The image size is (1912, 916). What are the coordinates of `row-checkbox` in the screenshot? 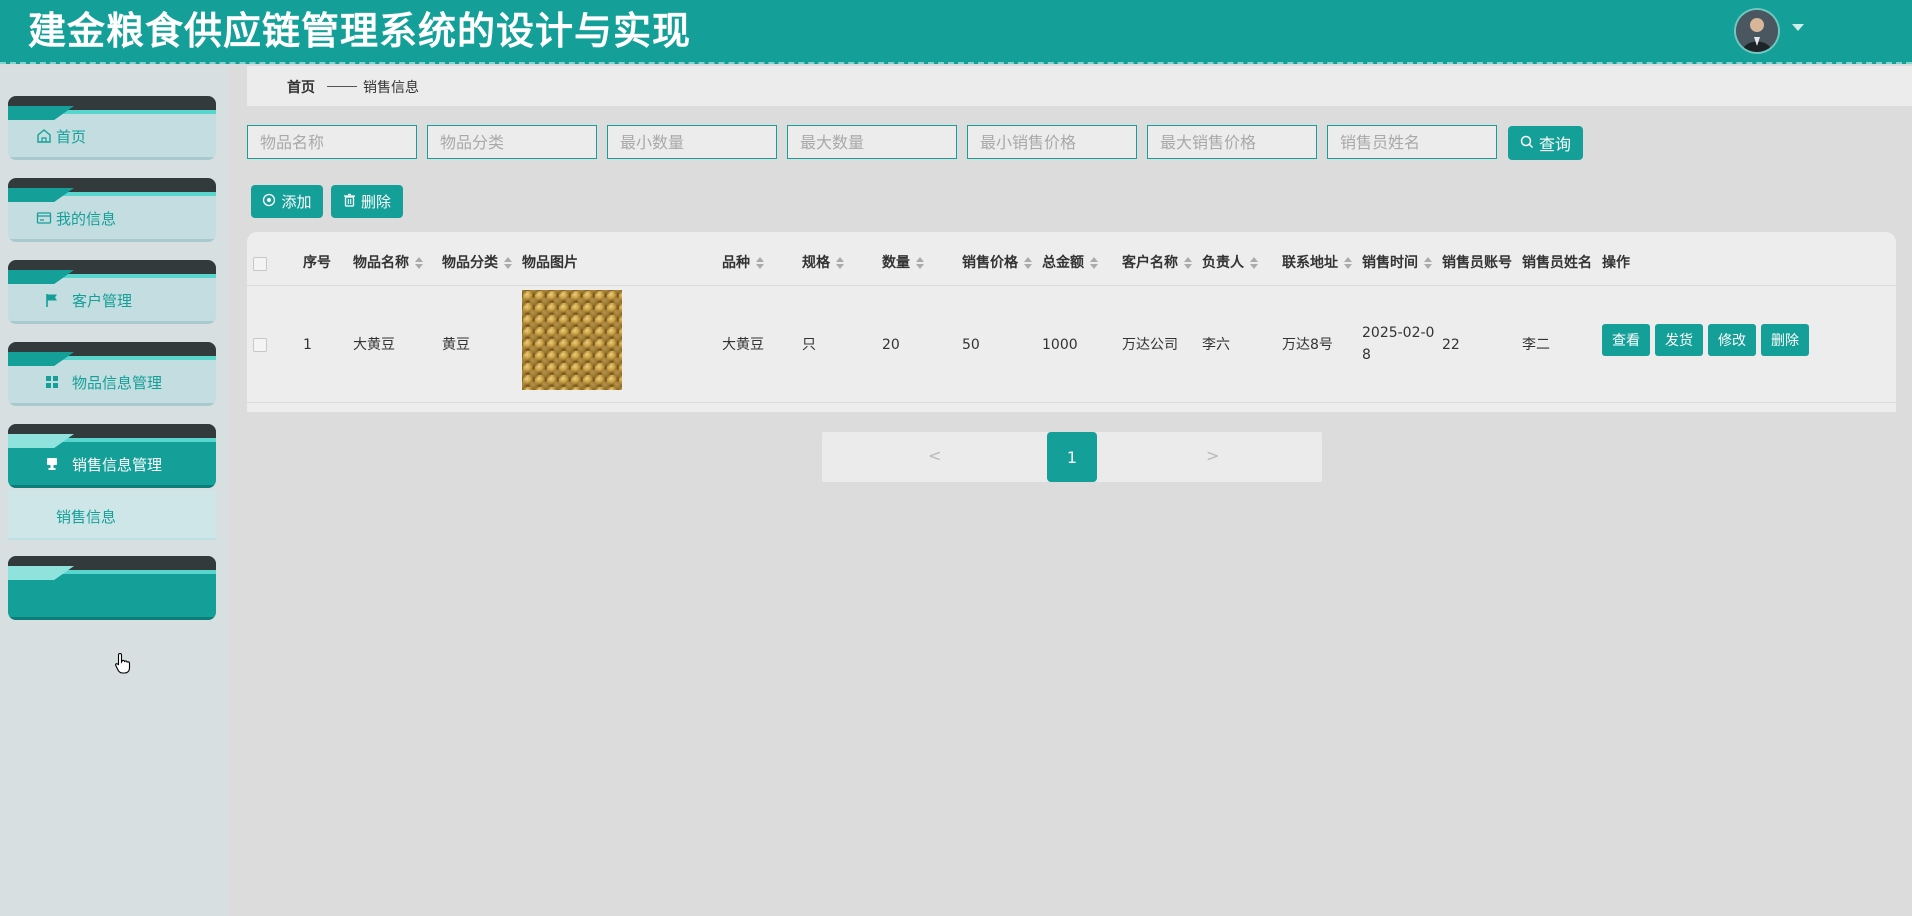 It's located at (260, 345).